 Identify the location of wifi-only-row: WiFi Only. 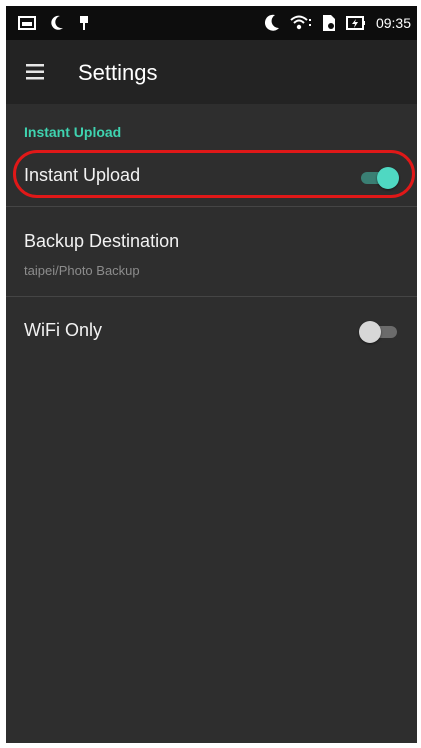
(211, 332).